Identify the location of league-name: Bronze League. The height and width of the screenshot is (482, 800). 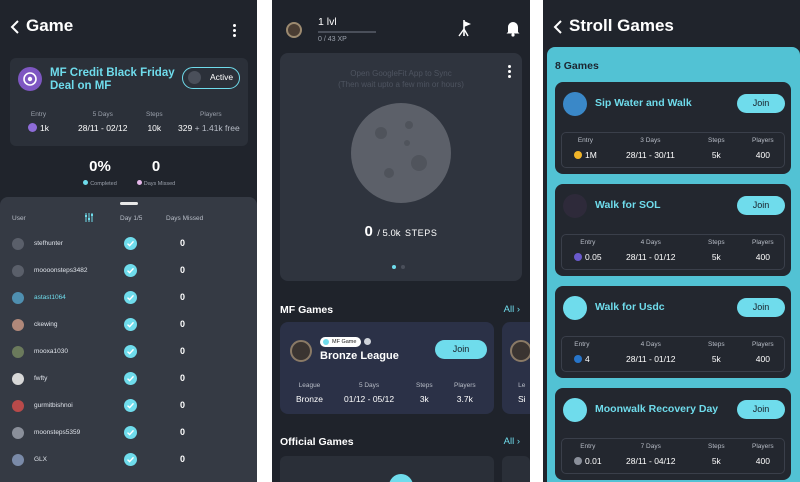
(359, 356).